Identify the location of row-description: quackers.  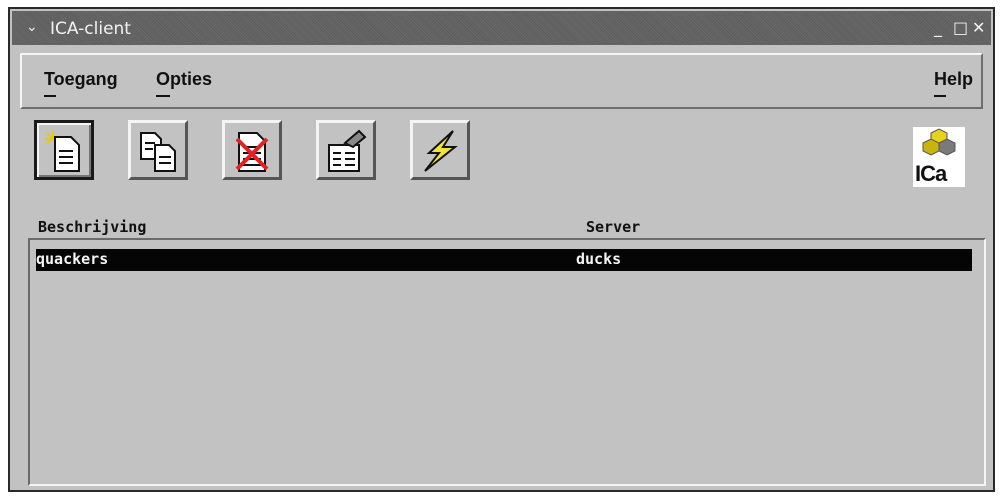
(72, 259).